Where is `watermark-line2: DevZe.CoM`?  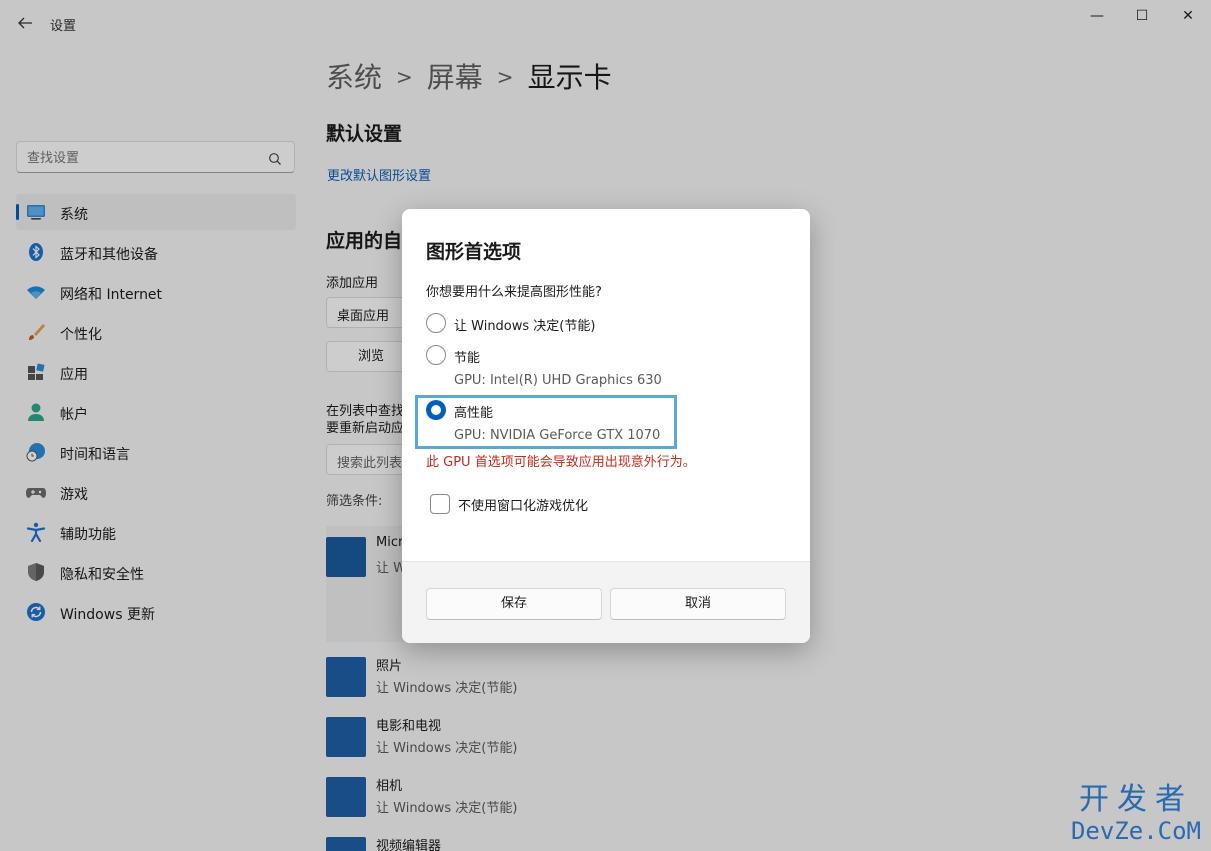 watermark-line2: DevZe.CoM is located at coordinates (1135, 831).